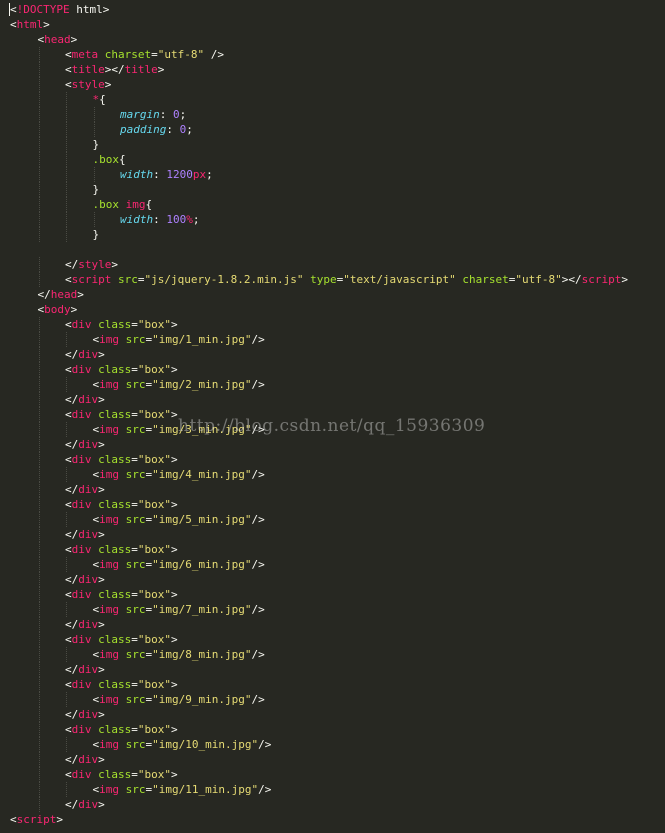  What do you see at coordinates (332, 159) in the screenshot?
I see `code-line: .box{` at bounding box center [332, 159].